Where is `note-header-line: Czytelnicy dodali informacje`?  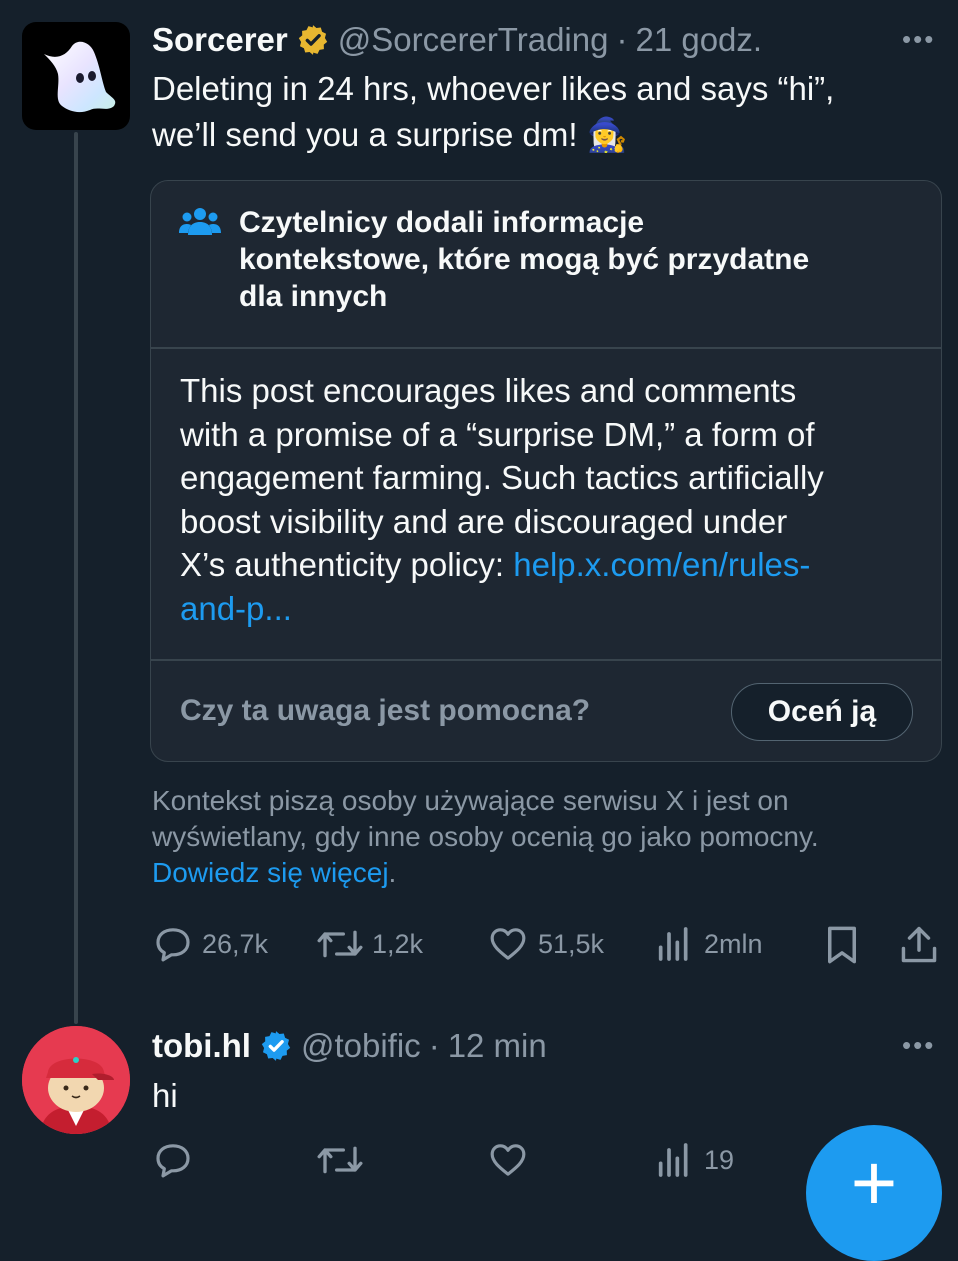
note-header-line: Czytelnicy dodali informacje is located at coordinates (442, 222).